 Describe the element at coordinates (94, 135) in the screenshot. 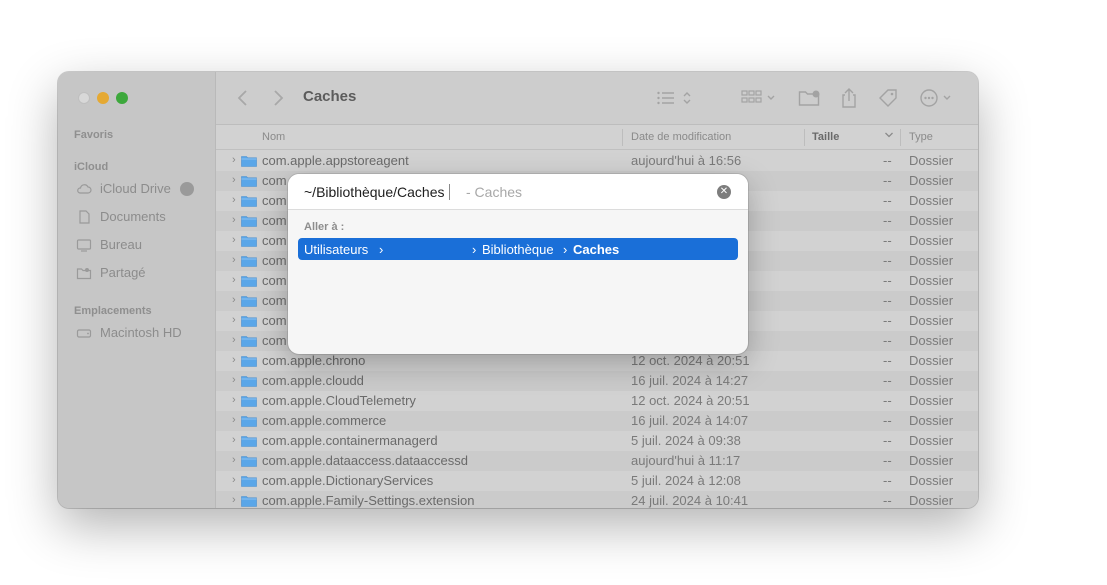

I see `sidebar-section-favorites: Favoris` at that location.